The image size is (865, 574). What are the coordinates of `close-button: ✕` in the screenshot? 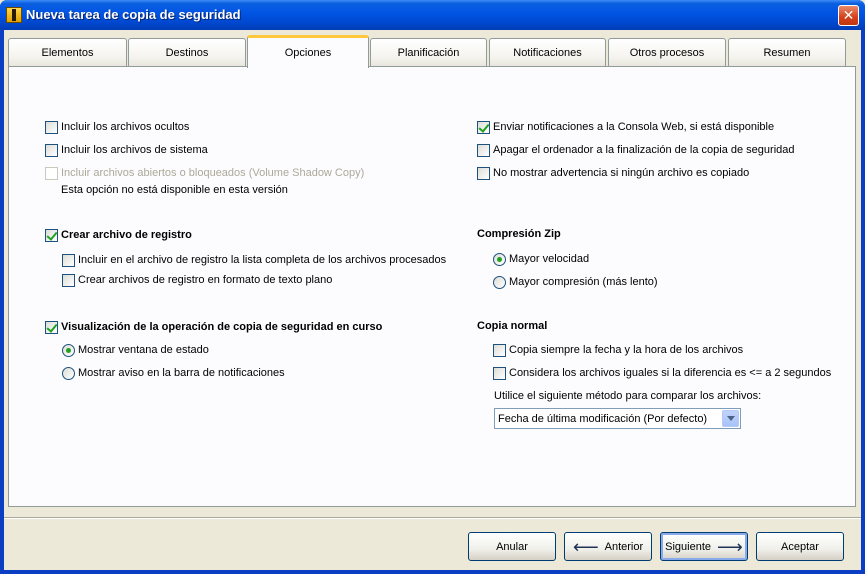 It's located at (848, 15).